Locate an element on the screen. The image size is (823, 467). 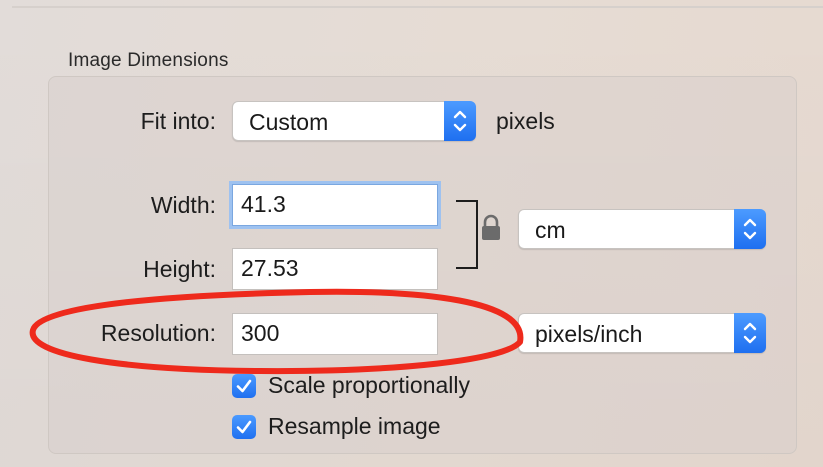
height-label: Height: is located at coordinates (179, 269).